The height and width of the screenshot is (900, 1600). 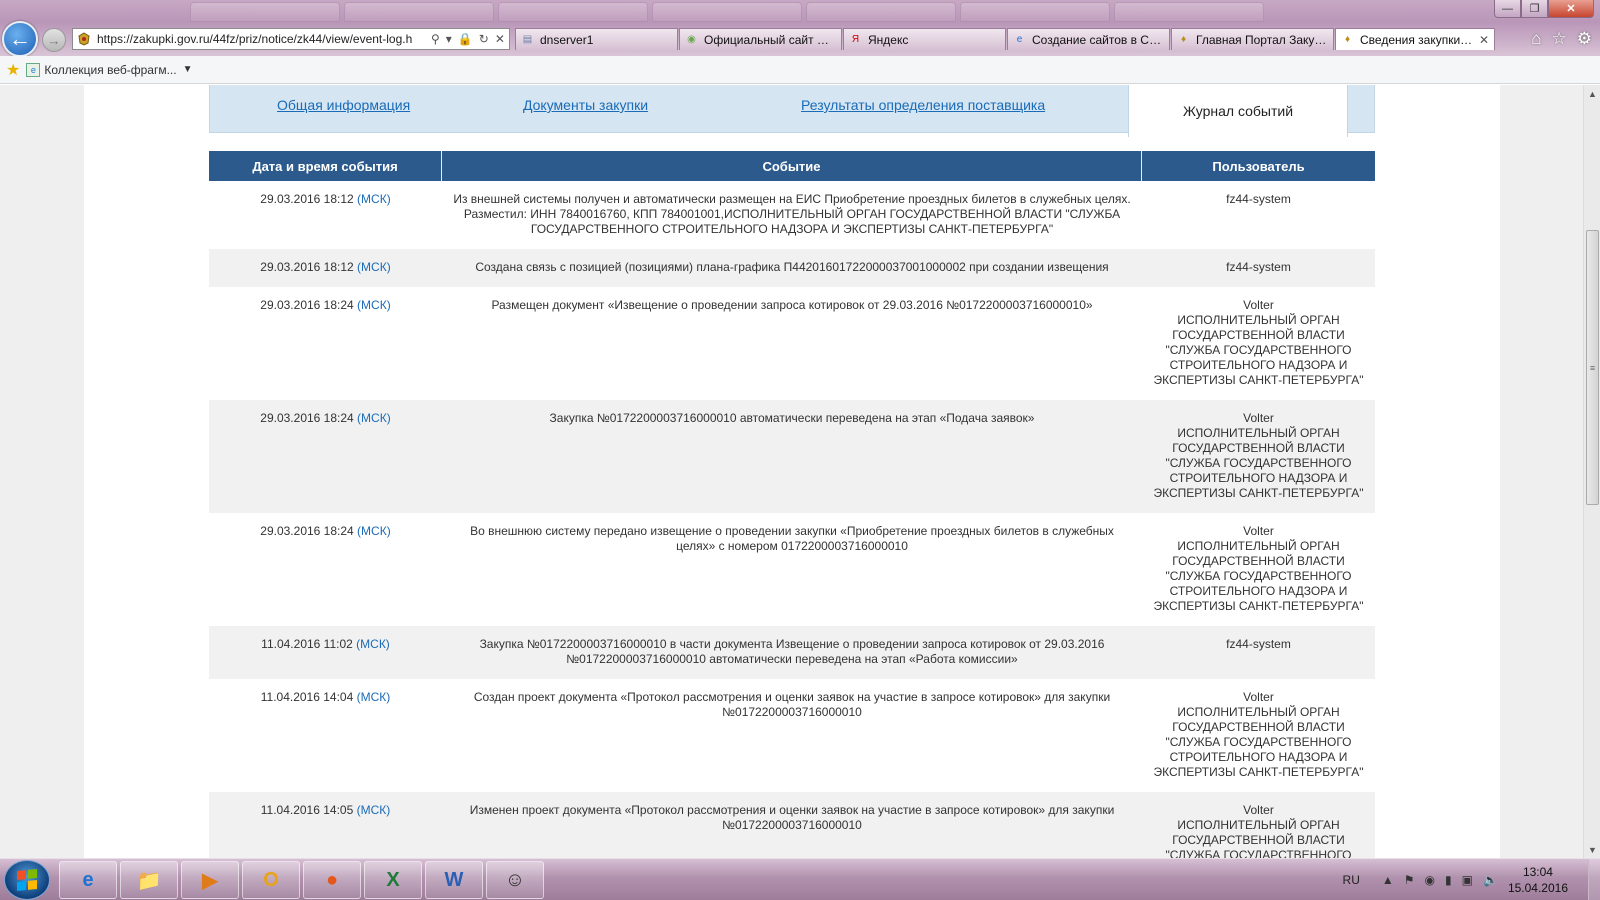 I want to click on update-icon: ◉, so click(x=1430, y=880).